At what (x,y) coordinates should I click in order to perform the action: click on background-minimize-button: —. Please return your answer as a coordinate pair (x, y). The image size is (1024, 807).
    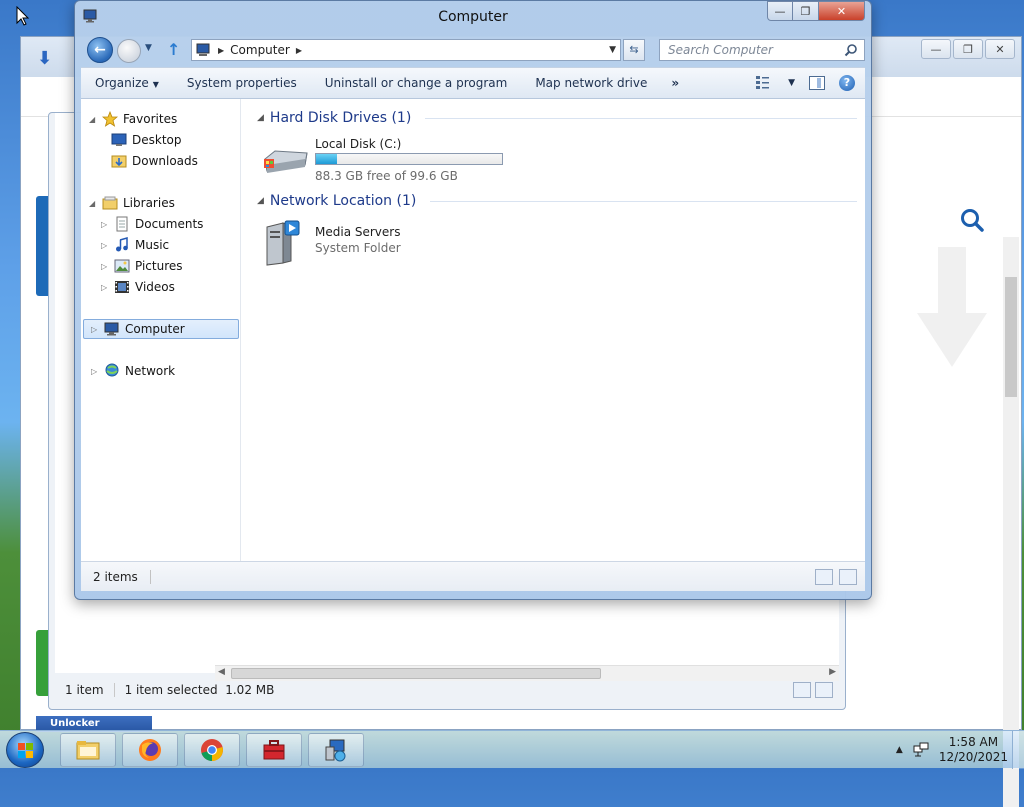
    Looking at the image, I should click on (936, 49).